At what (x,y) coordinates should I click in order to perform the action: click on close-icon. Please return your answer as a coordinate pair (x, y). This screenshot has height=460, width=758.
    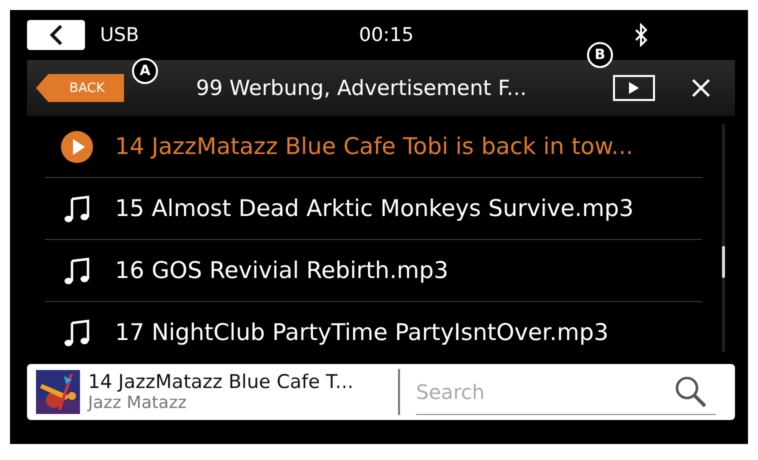
    Looking at the image, I should click on (701, 88).